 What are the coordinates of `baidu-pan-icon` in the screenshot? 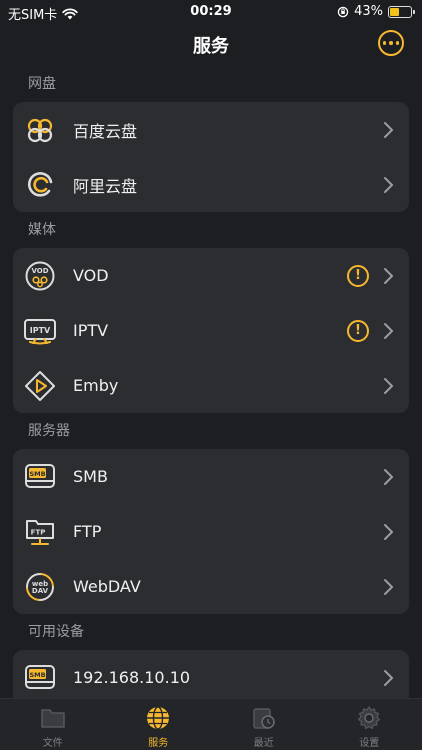 It's located at (40, 130).